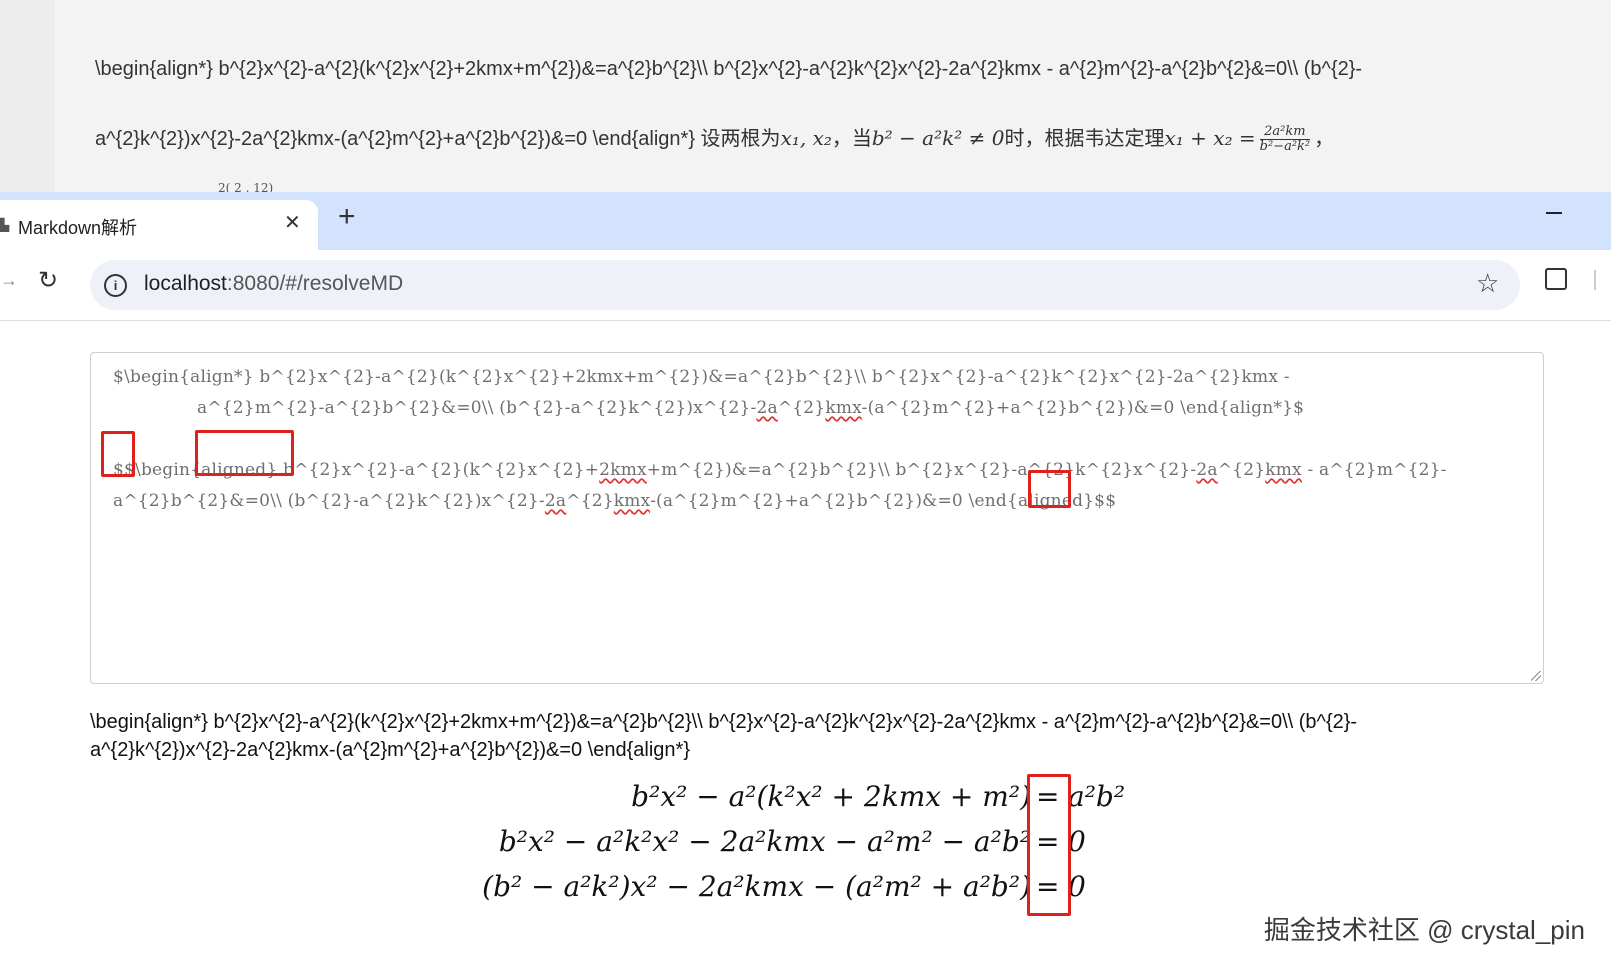 This screenshot has width=1611, height=967. I want to click on highlight-box-close-delimiter, so click(1049, 489).